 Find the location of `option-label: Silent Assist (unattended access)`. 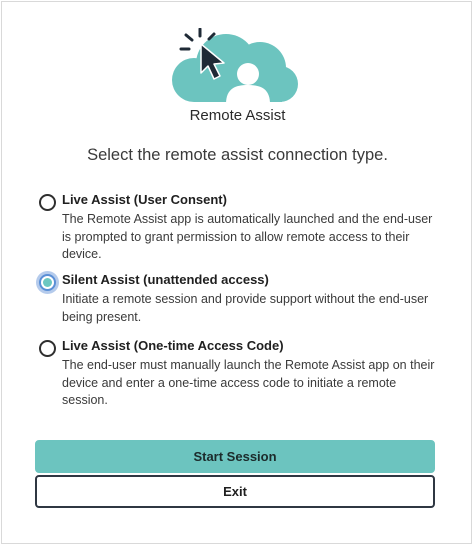

option-label: Silent Assist (unattended access) is located at coordinates (165, 279).